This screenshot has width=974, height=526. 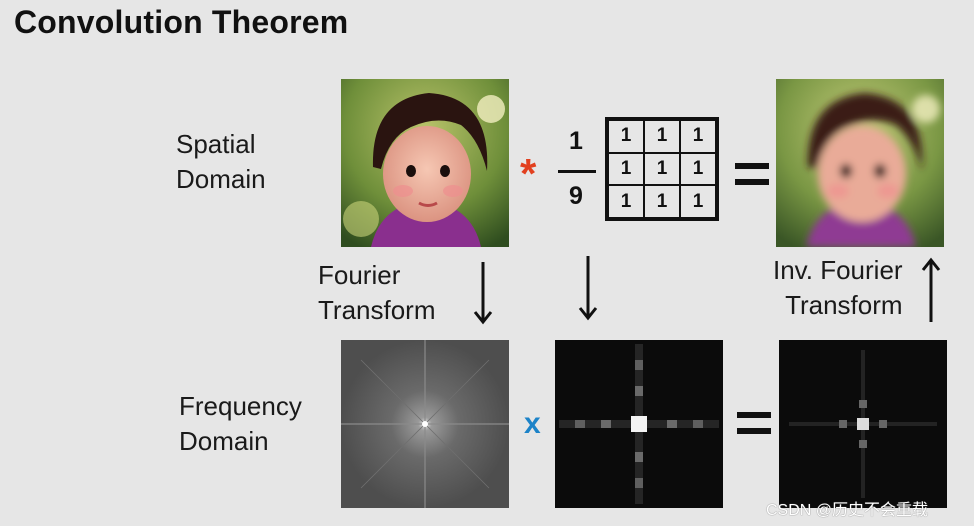 I want to click on inverse-fourier-transform-label-line1: Inv. Fourier, so click(x=838, y=270).